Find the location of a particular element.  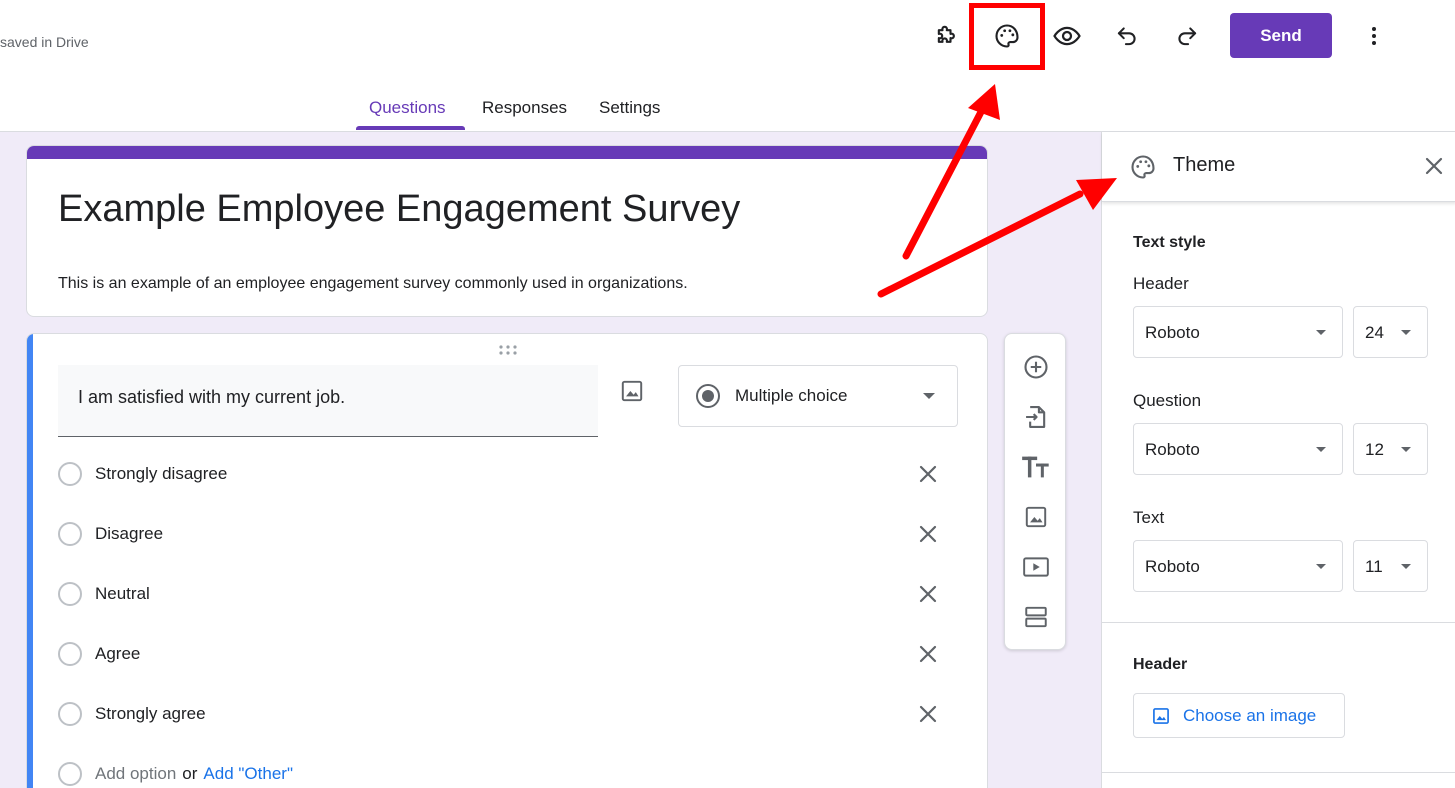

add-option-row: Add option or Add "Other" is located at coordinates (503, 773).